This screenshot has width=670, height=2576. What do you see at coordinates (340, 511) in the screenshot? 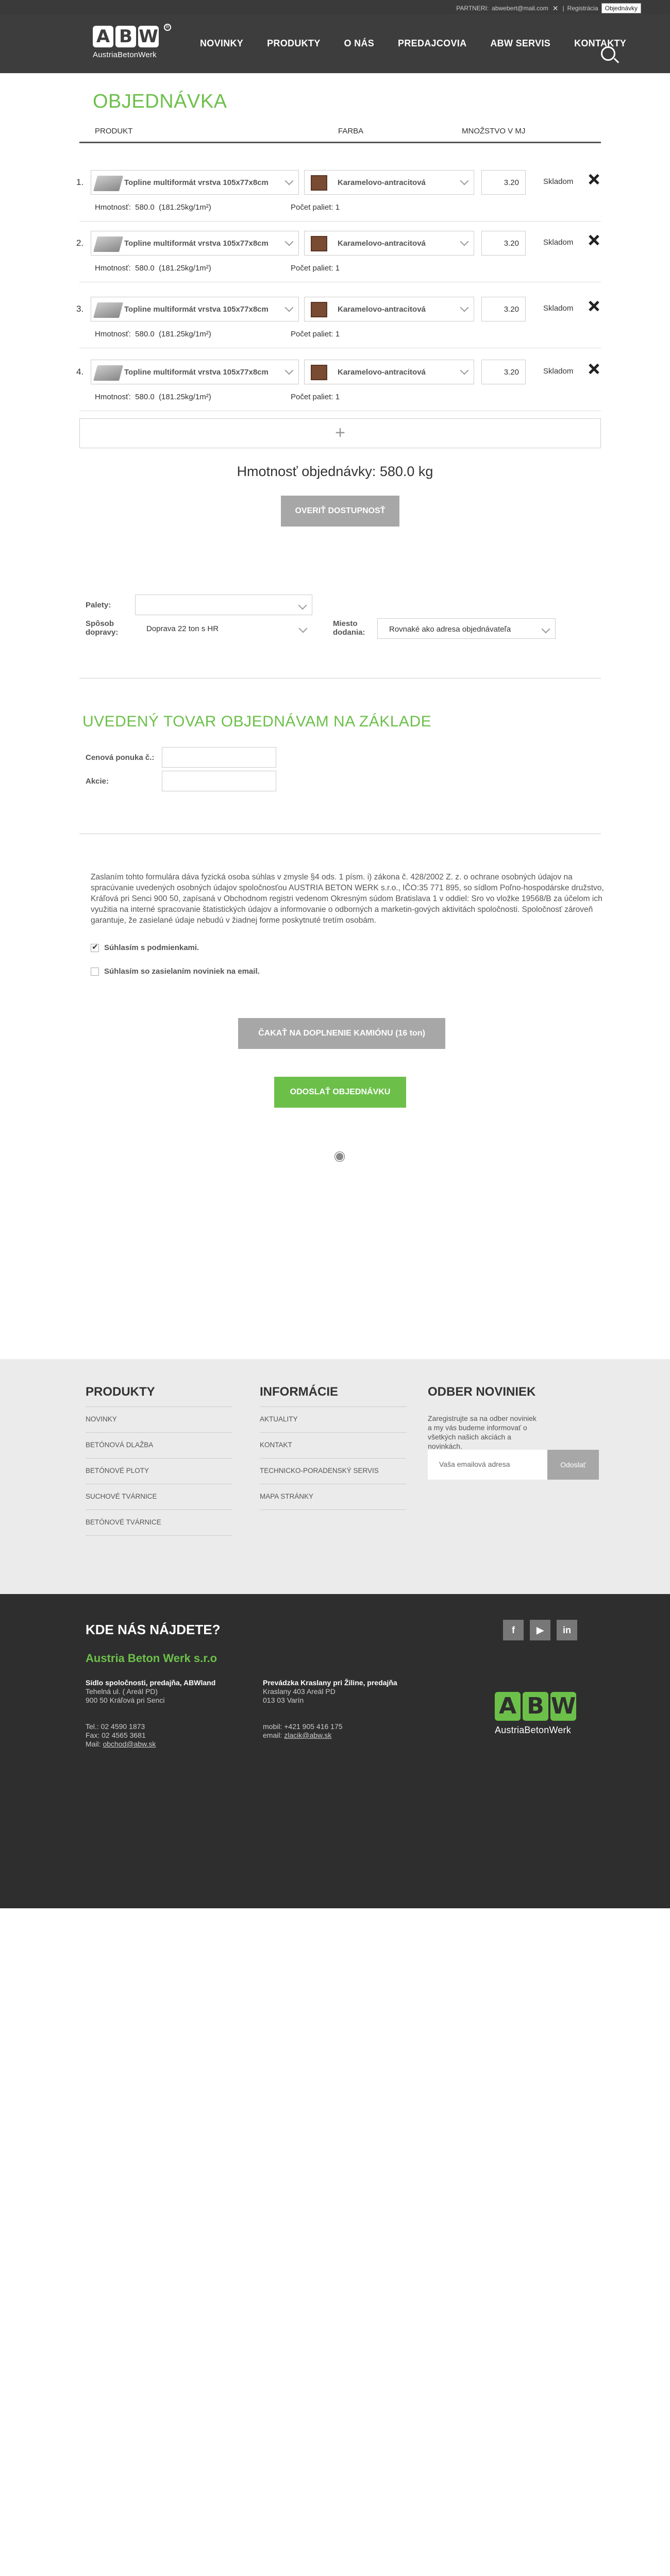
I see `verify-availability-button: OVERIŤ DOSTUPNOSŤ` at bounding box center [340, 511].